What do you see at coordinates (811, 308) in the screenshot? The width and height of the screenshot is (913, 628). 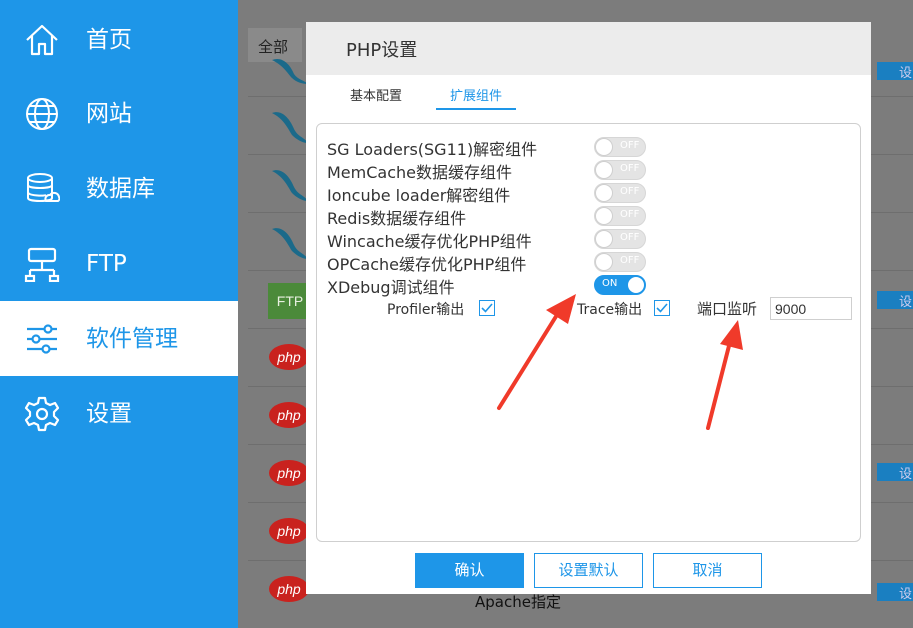 I see `port-input` at bounding box center [811, 308].